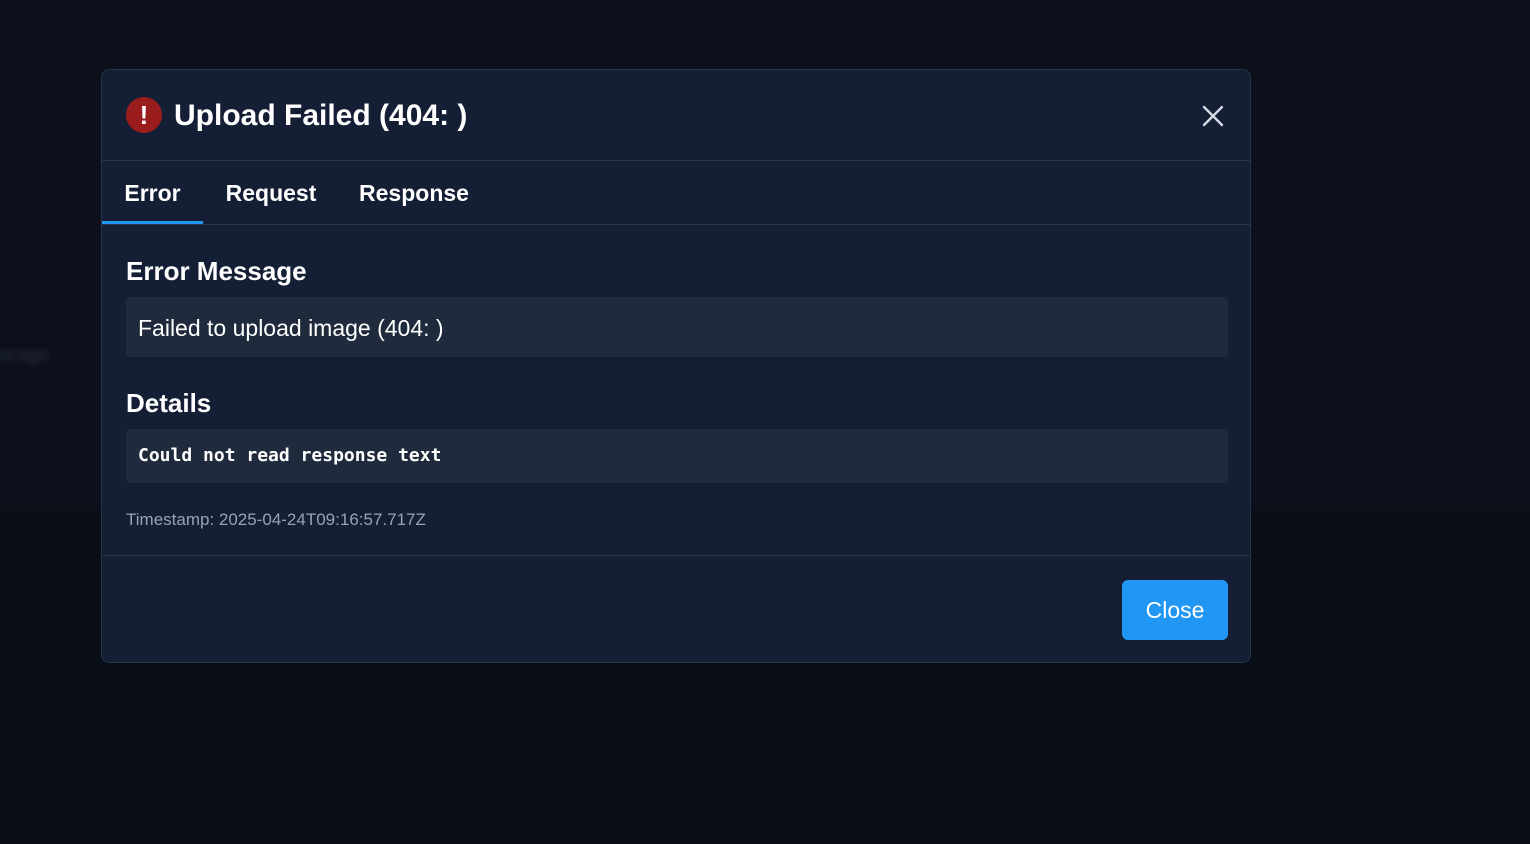  What do you see at coordinates (321, 115) in the screenshot?
I see `dialog-title: Upload Failed (404: )` at bounding box center [321, 115].